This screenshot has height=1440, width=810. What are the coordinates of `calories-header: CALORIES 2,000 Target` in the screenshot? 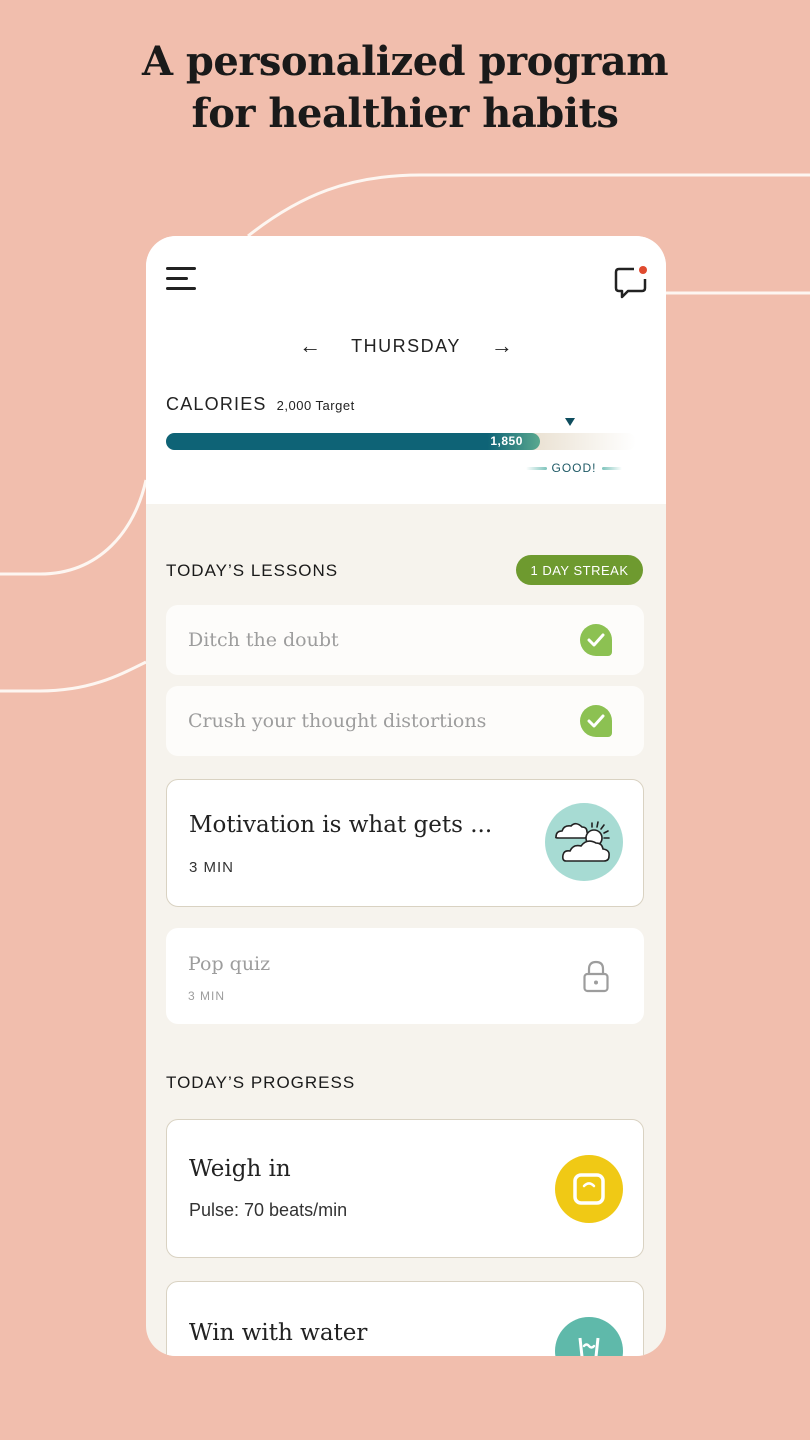 It's located at (260, 404).